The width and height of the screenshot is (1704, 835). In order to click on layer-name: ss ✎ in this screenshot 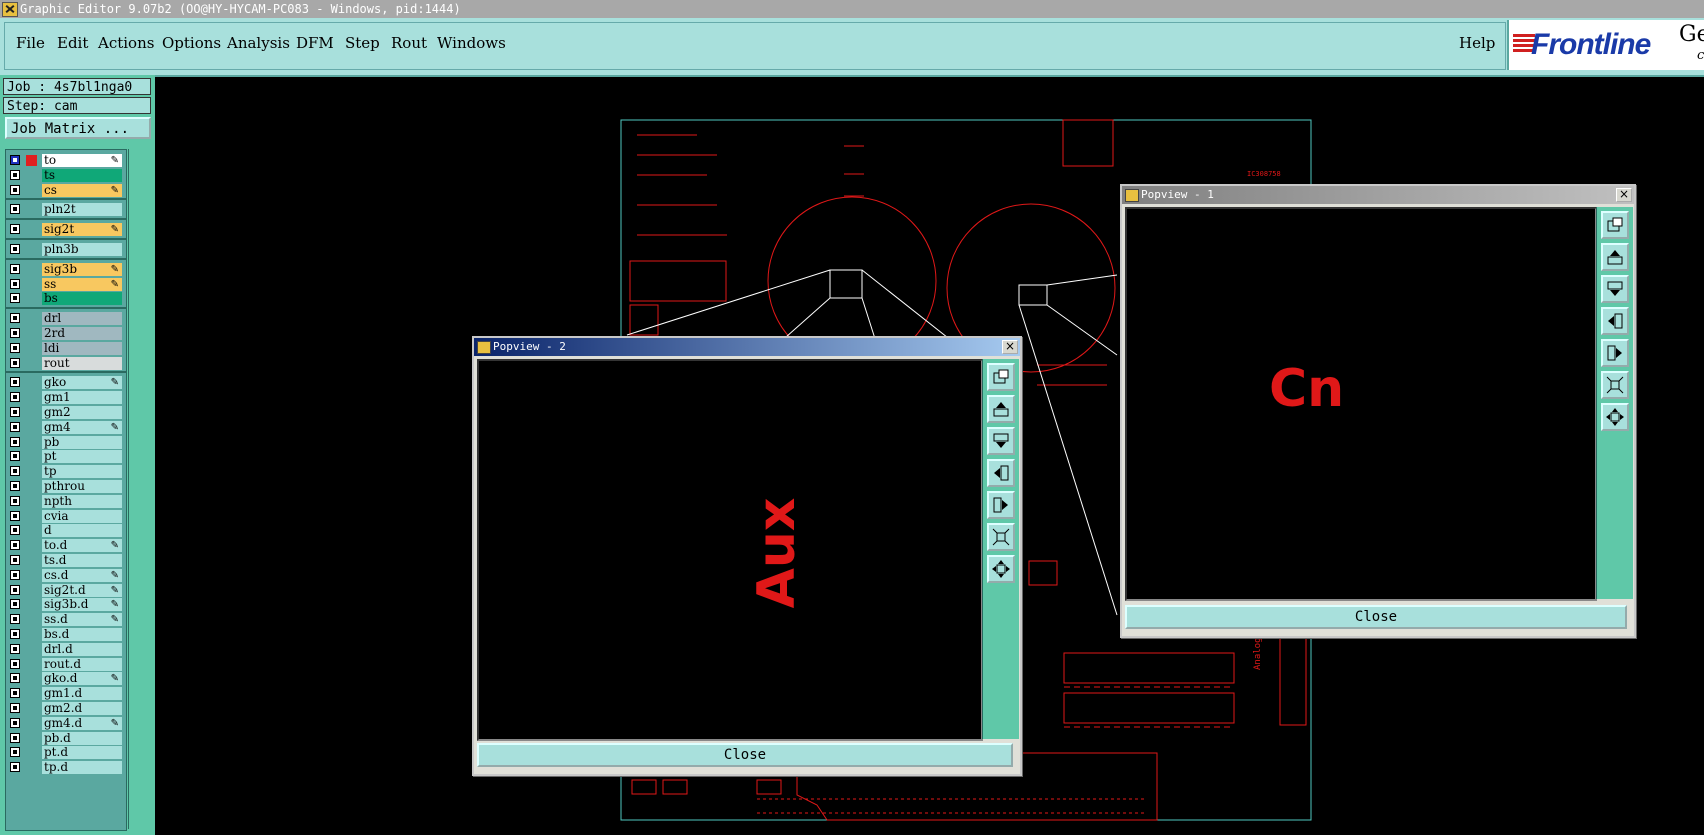, I will do `click(82, 284)`.